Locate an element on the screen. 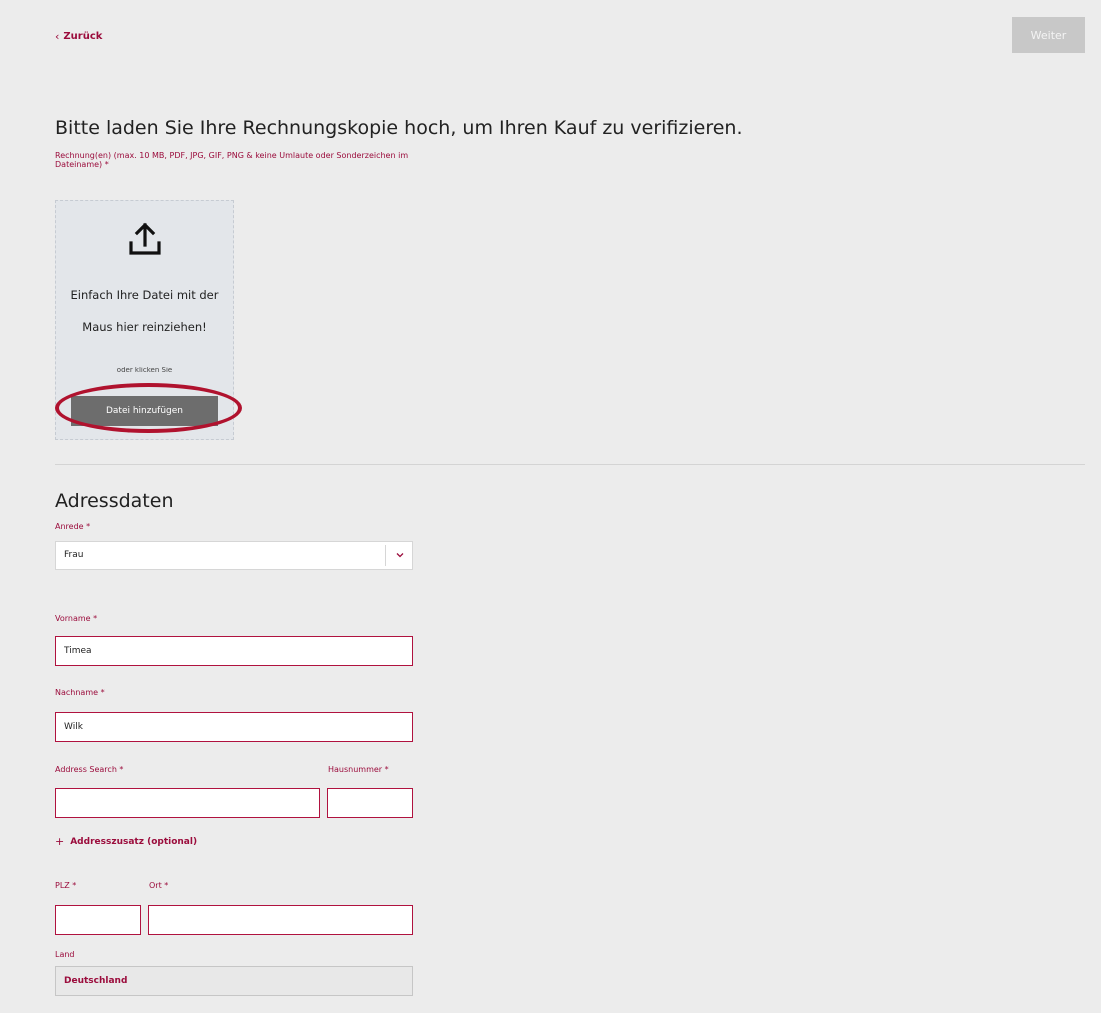 This screenshot has height=1013, width=1101. country-value: Deutschland is located at coordinates (96, 981).